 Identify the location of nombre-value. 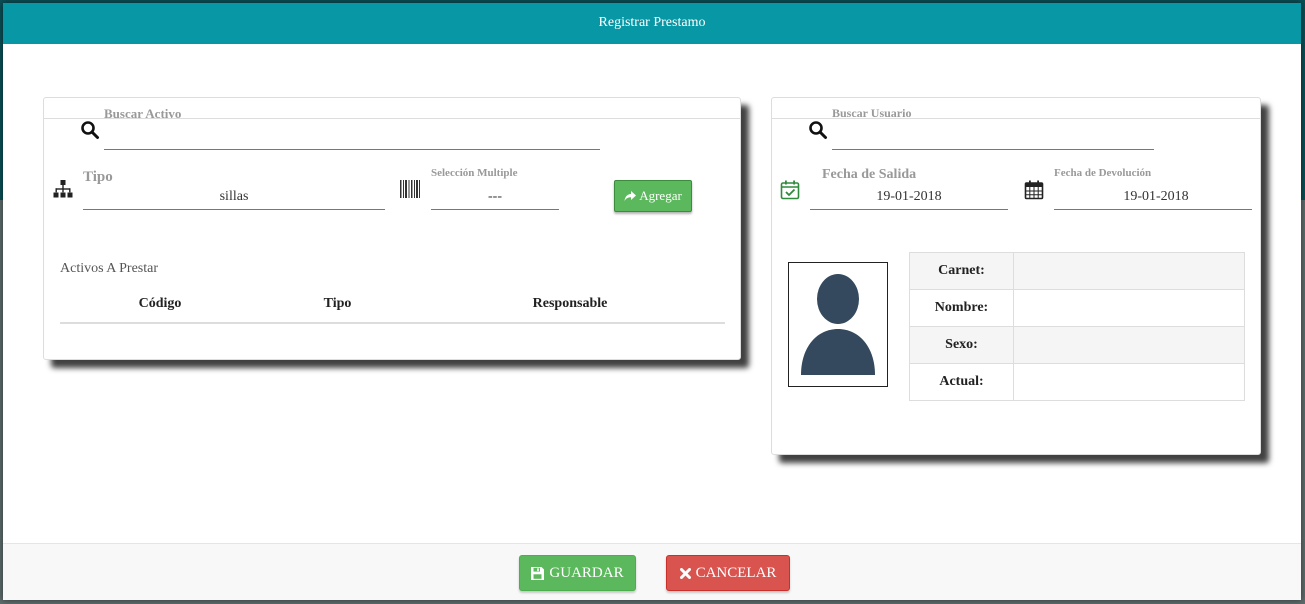
(1129, 308).